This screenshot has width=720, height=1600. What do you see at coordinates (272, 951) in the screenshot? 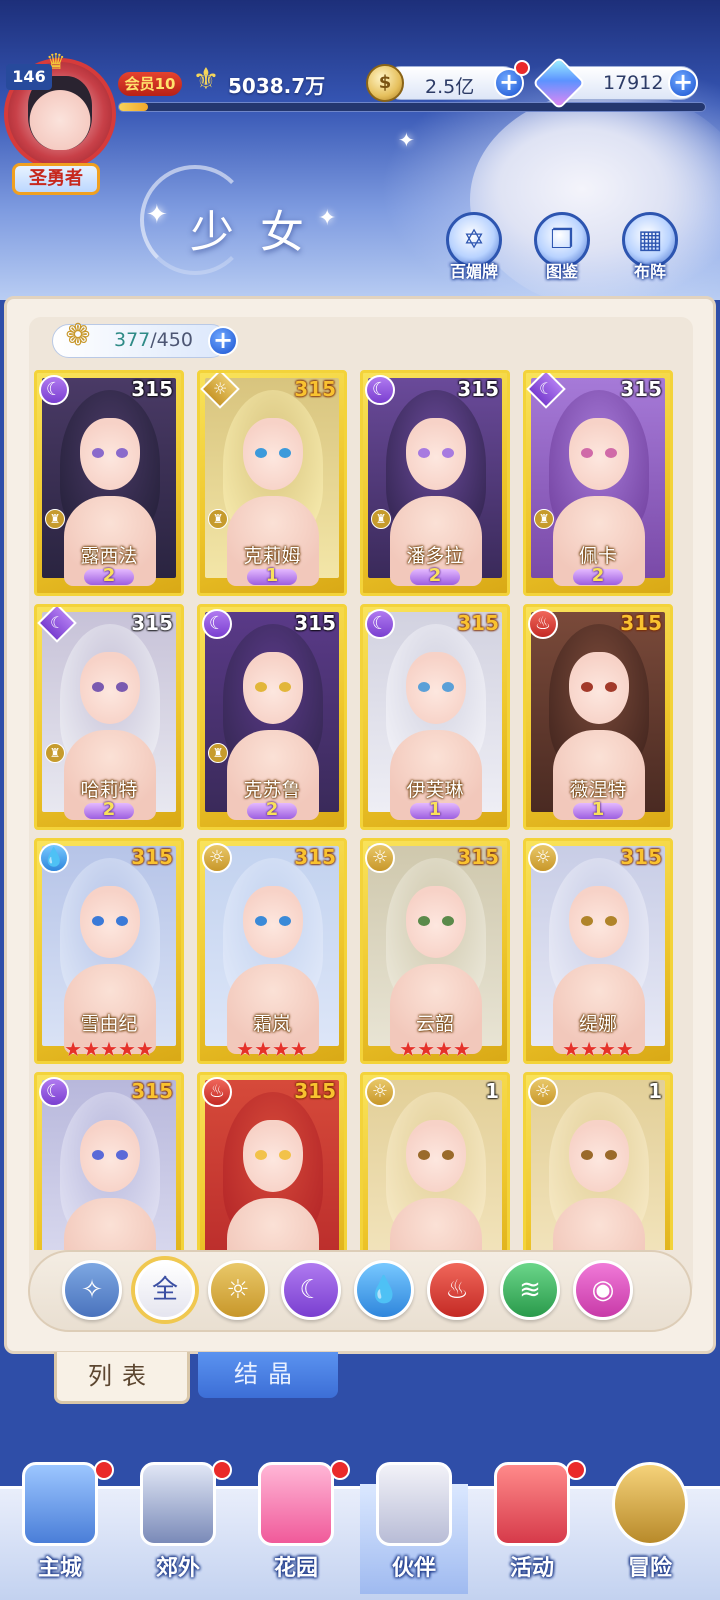
I see `character-card: ☼ 315 霜岚 ★★★★` at bounding box center [272, 951].